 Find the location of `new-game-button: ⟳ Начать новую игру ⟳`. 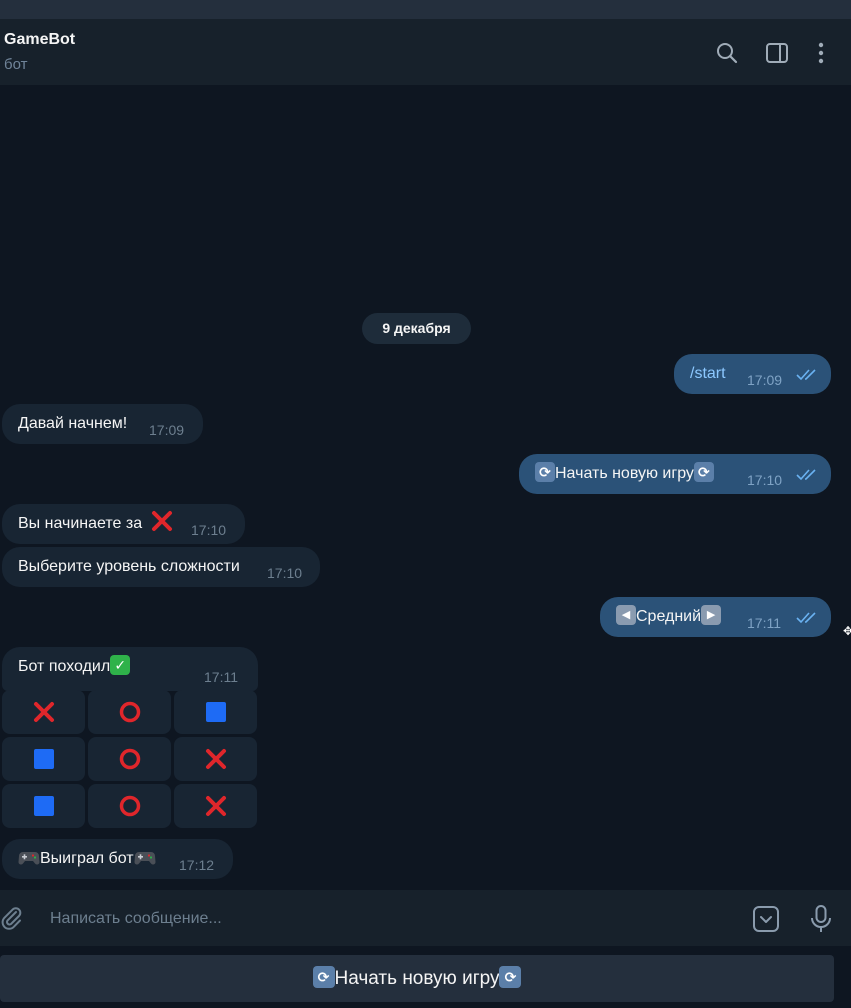

new-game-button: ⟳ Начать новую игру ⟳ is located at coordinates (417, 978).